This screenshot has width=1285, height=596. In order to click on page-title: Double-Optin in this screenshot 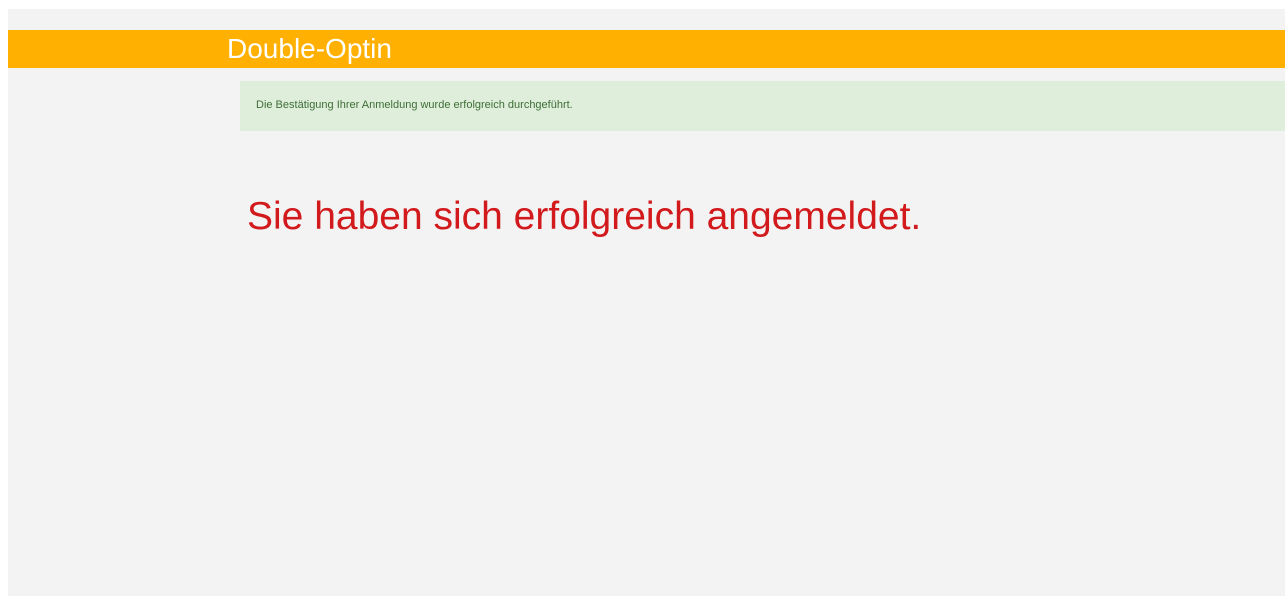, I will do `click(309, 48)`.